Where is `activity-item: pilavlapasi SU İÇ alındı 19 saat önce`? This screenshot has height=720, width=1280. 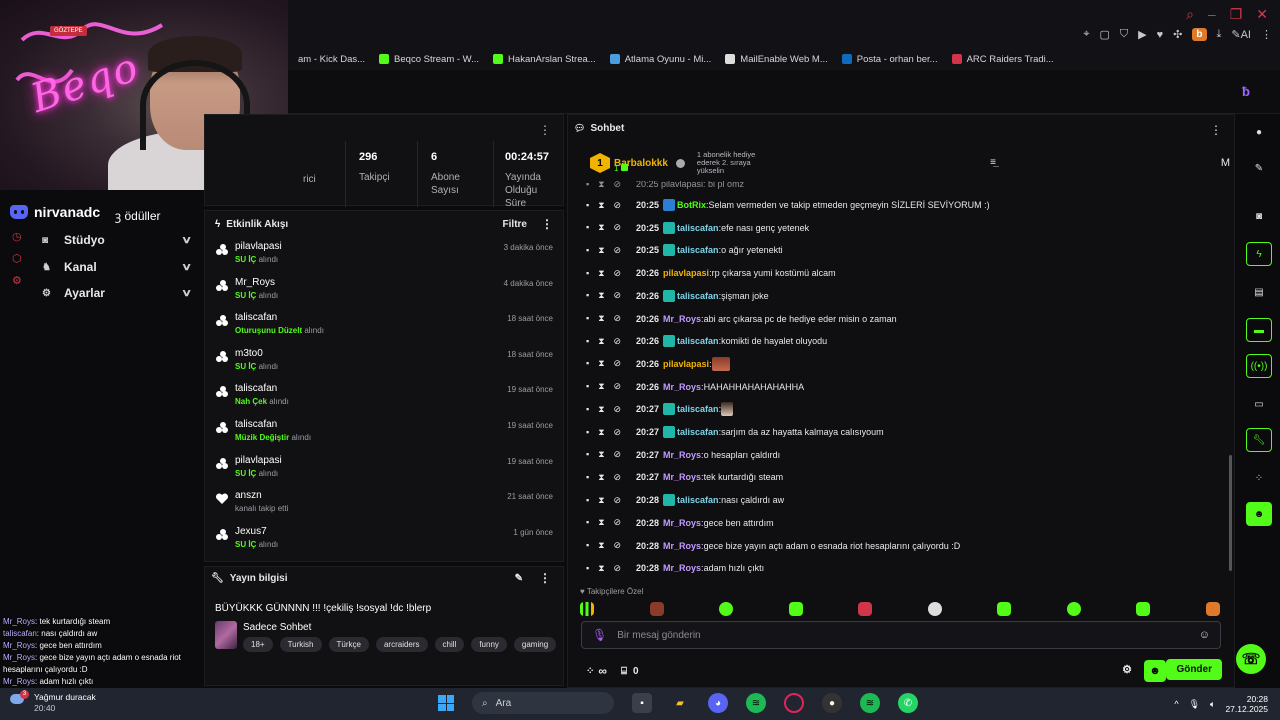
activity-item: pilavlapasi SU İÇ alındı 19 saat önce is located at coordinates (384, 469).